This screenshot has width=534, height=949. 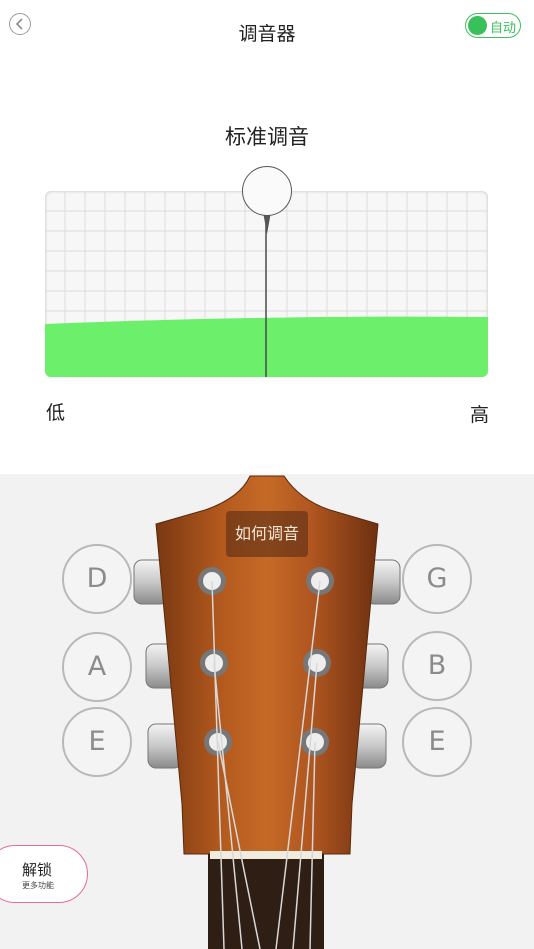 What do you see at coordinates (267, 191) in the screenshot?
I see `needle-knob` at bounding box center [267, 191].